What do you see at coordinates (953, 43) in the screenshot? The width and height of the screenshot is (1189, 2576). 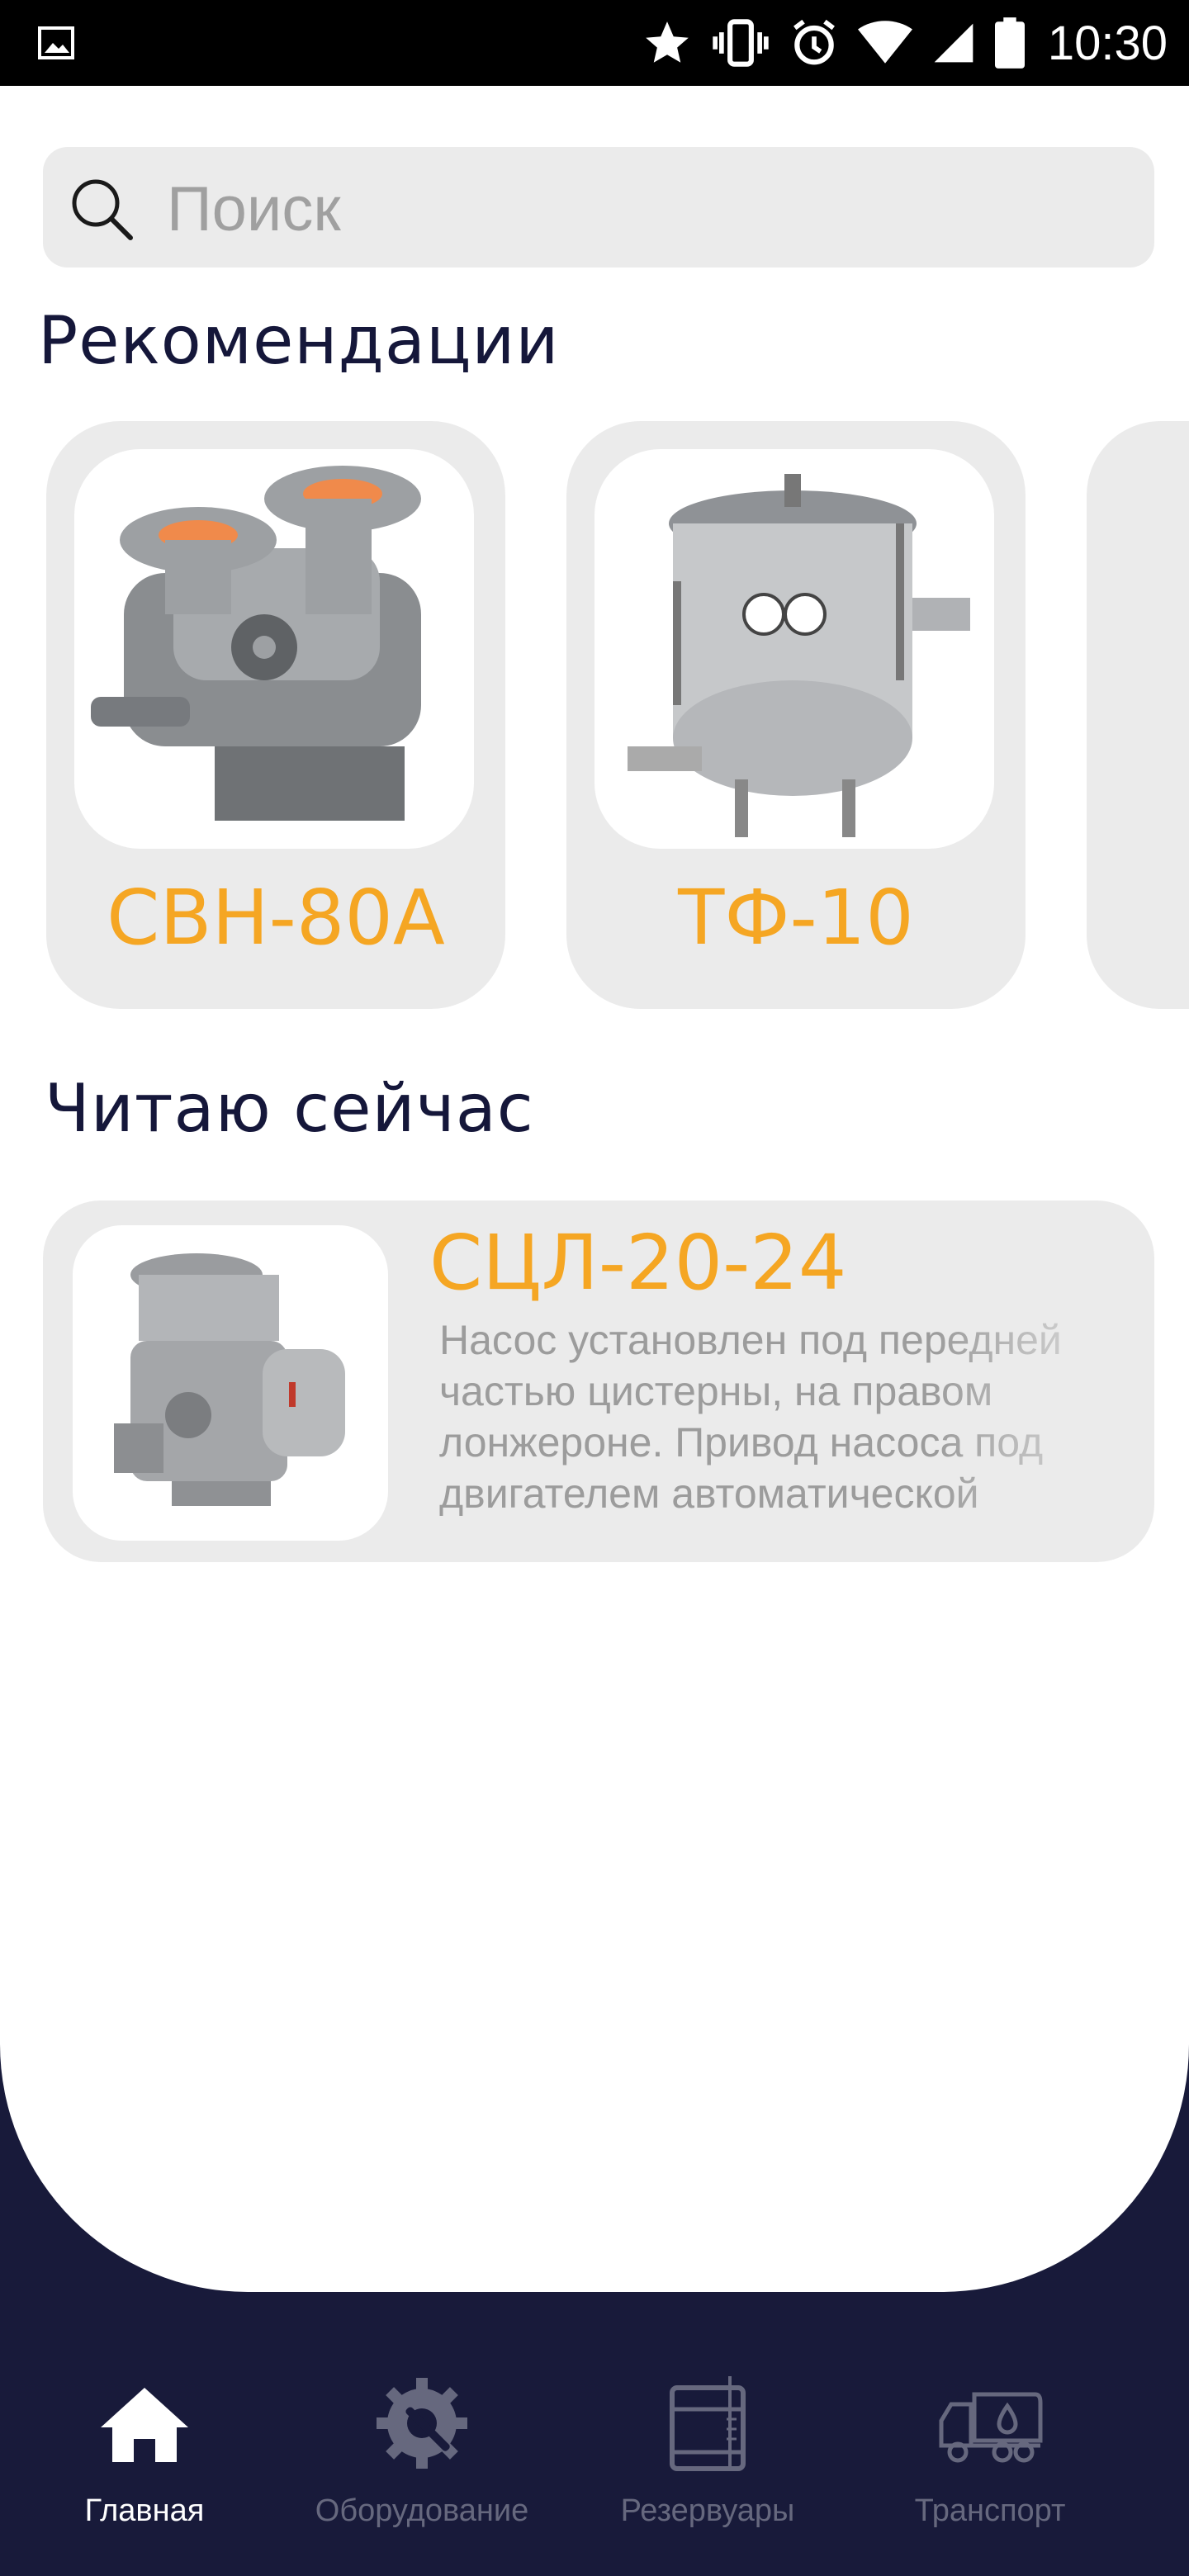 I see `signal-icon` at bounding box center [953, 43].